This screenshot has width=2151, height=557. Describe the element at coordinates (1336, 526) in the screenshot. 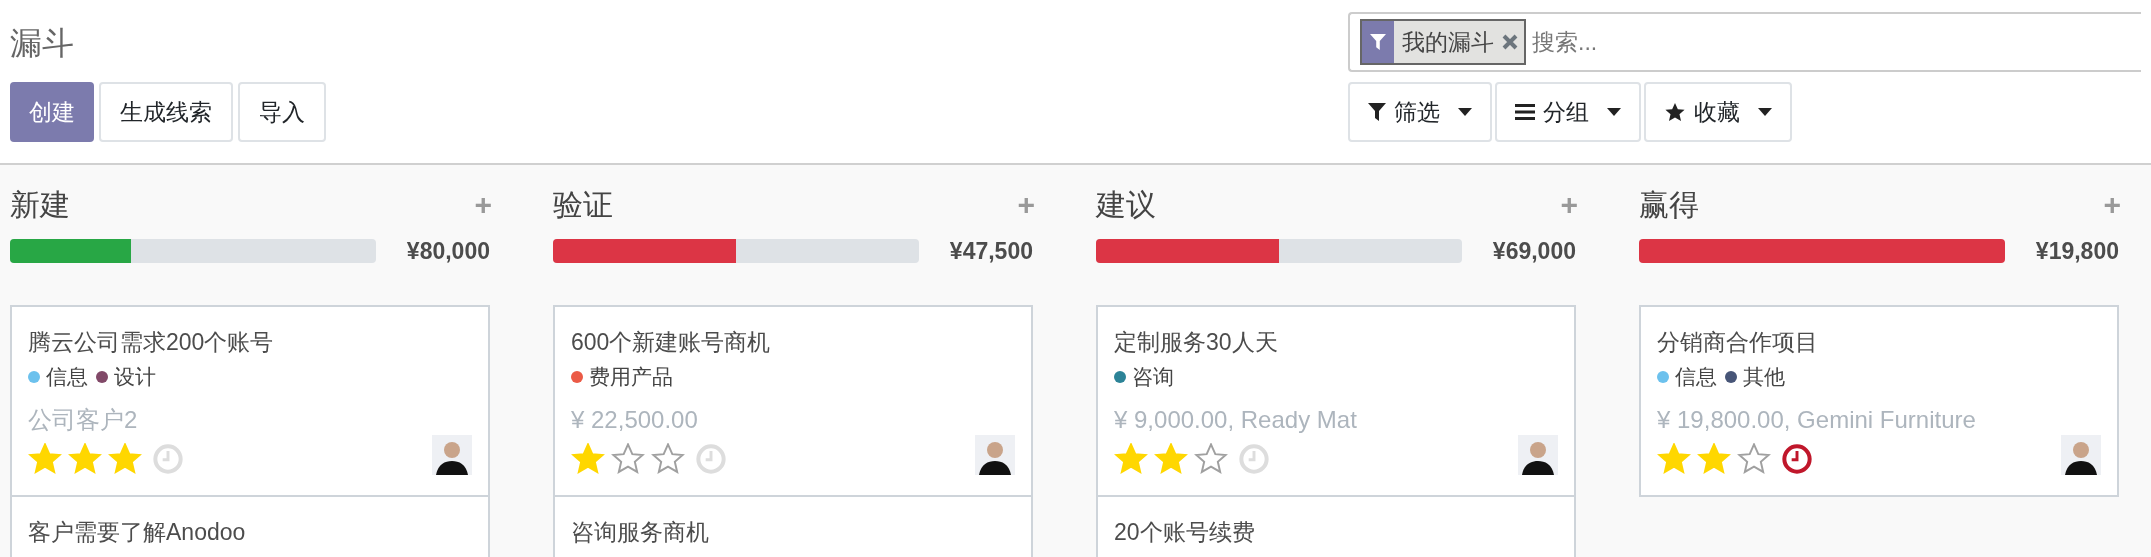

I see `opportunity-card: 20个账号续费` at that location.